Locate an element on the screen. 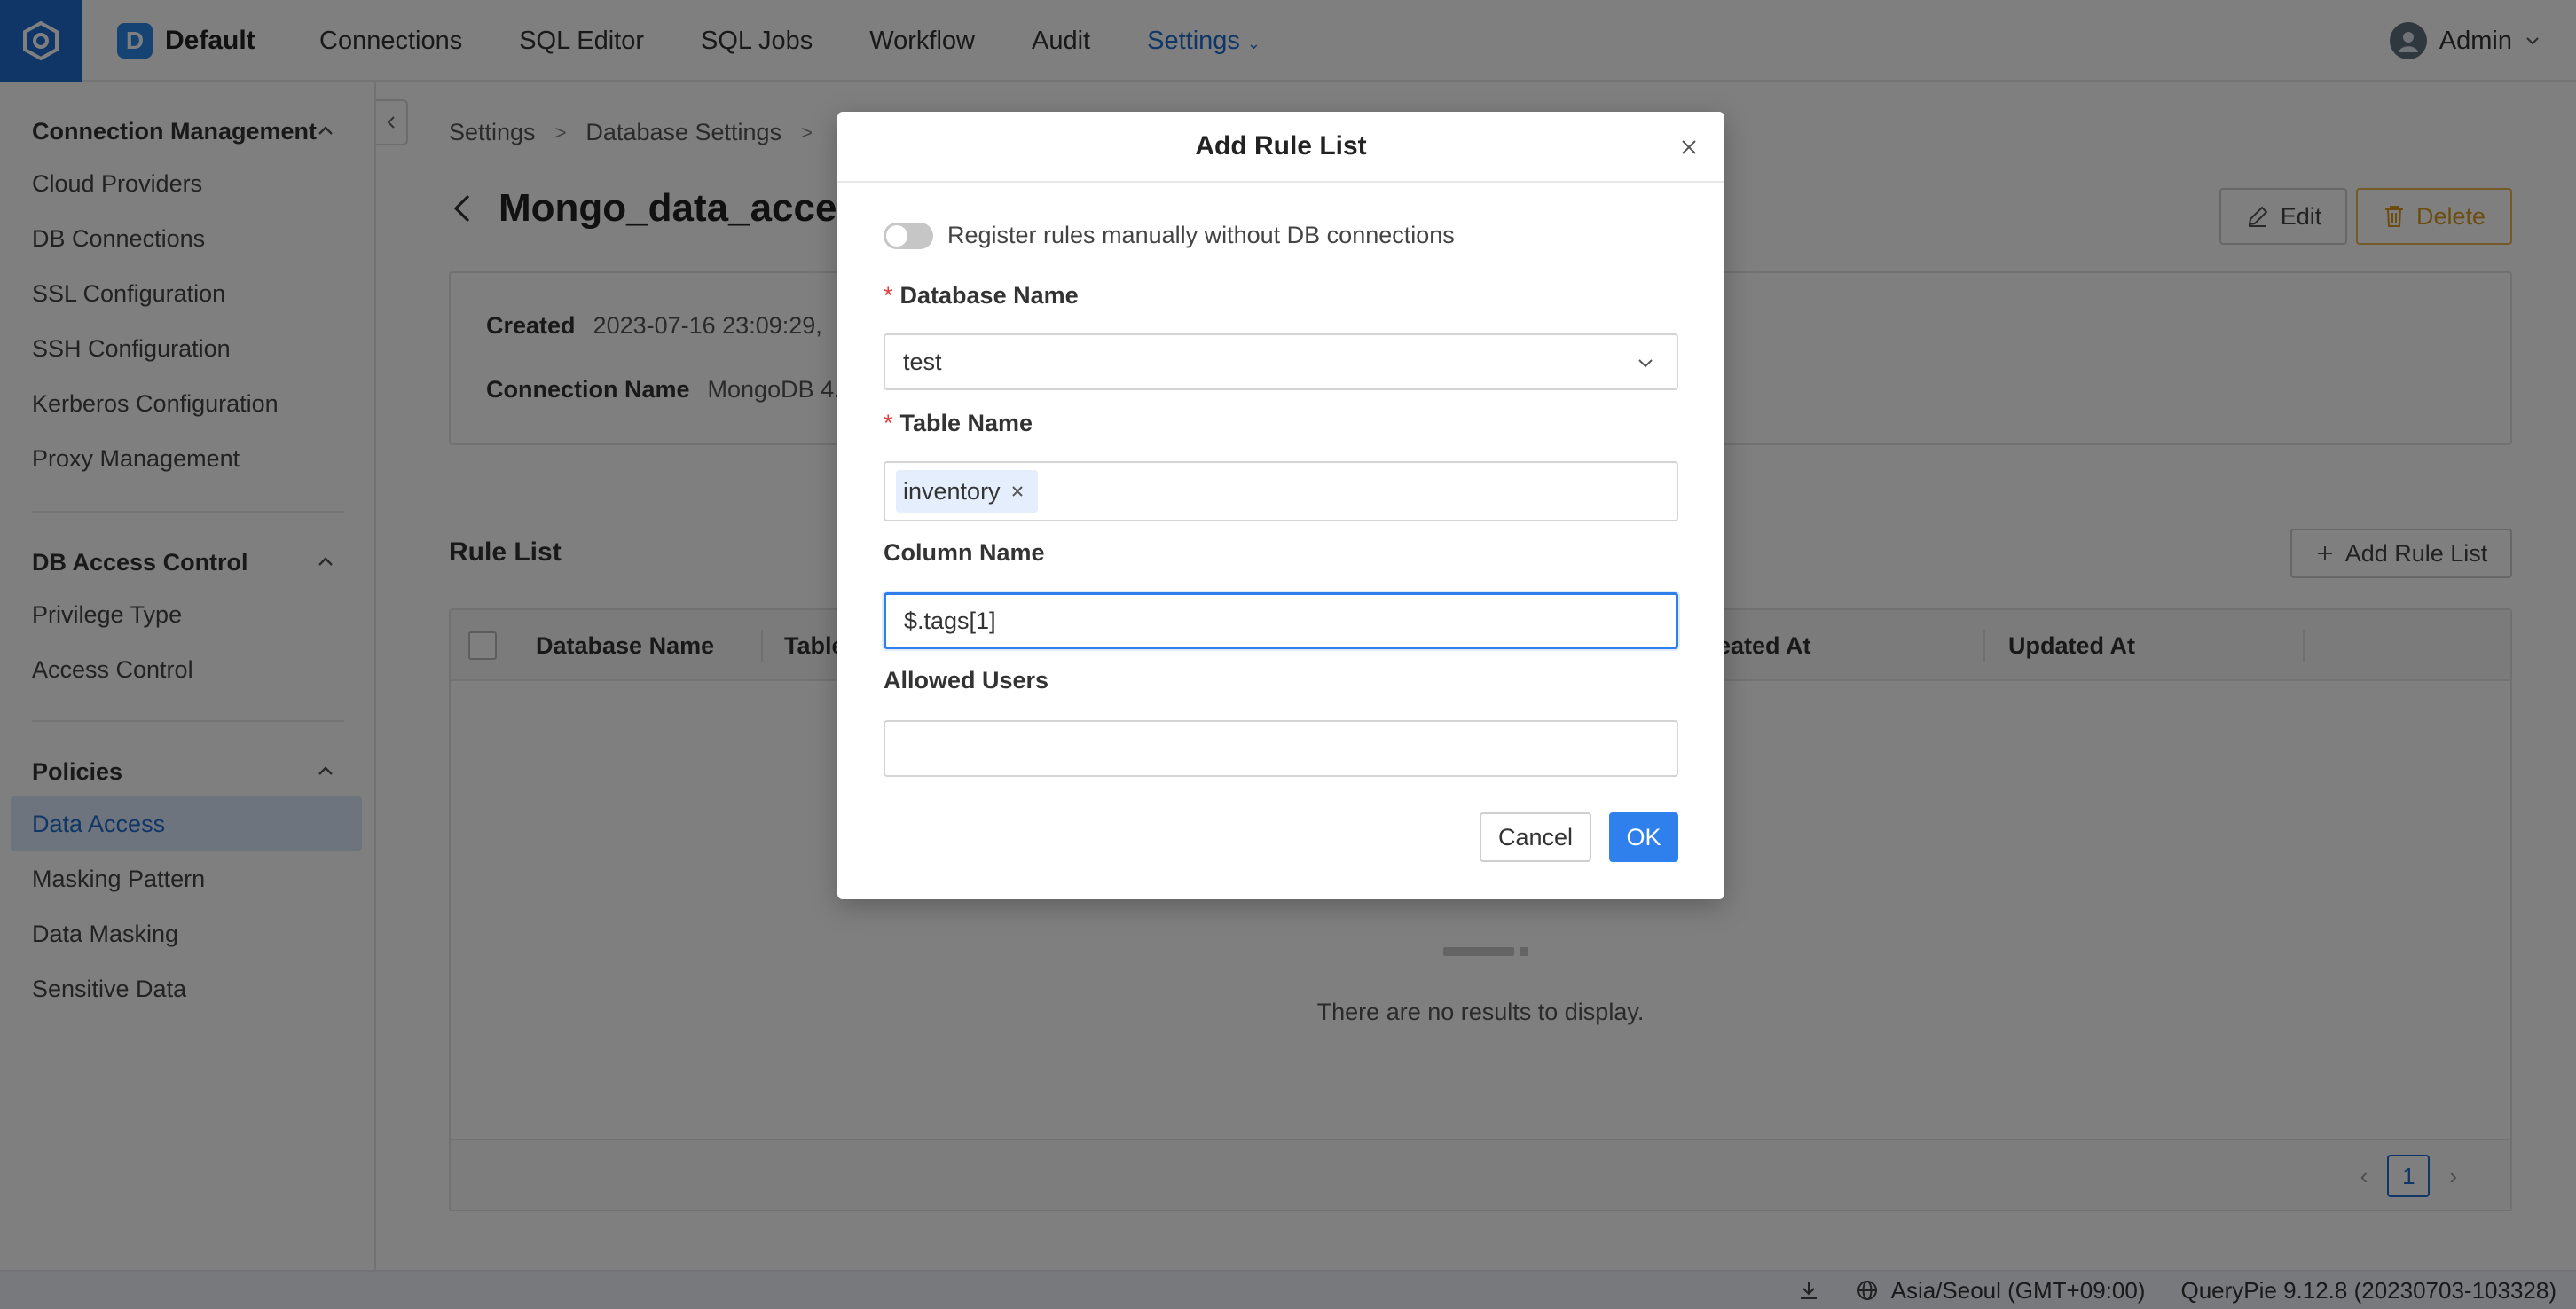  close-icon is located at coordinates (1689, 147).